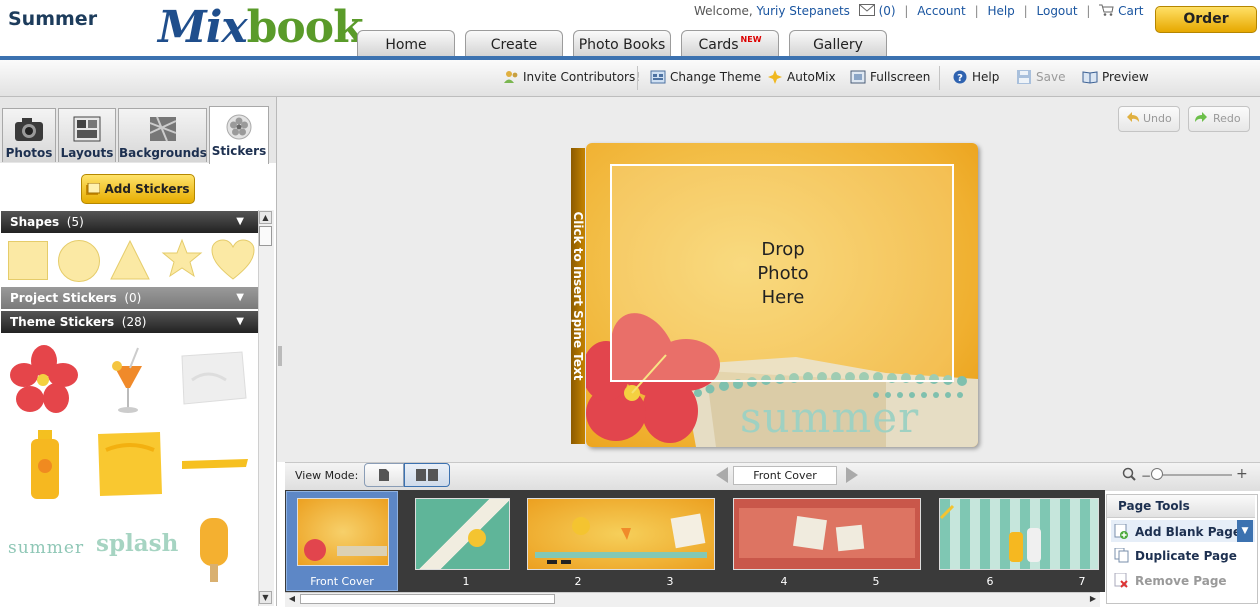  What do you see at coordinates (571, 77) in the screenshot?
I see `invite-contributors-button: Invite Contributors!` at bounding box center [571, 77].